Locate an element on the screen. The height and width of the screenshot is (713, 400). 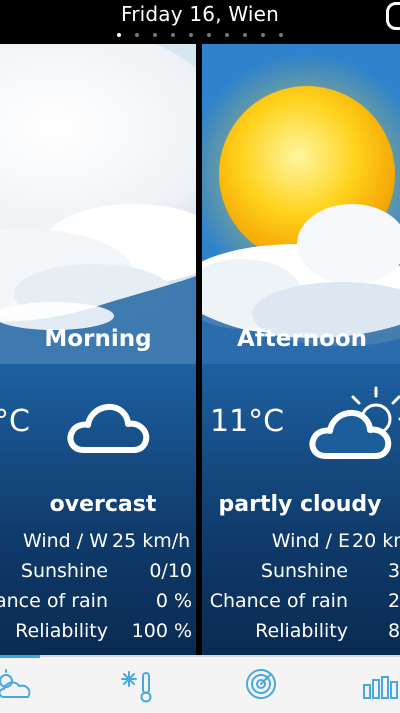
weather-icon is located at coordinates (15, 683).